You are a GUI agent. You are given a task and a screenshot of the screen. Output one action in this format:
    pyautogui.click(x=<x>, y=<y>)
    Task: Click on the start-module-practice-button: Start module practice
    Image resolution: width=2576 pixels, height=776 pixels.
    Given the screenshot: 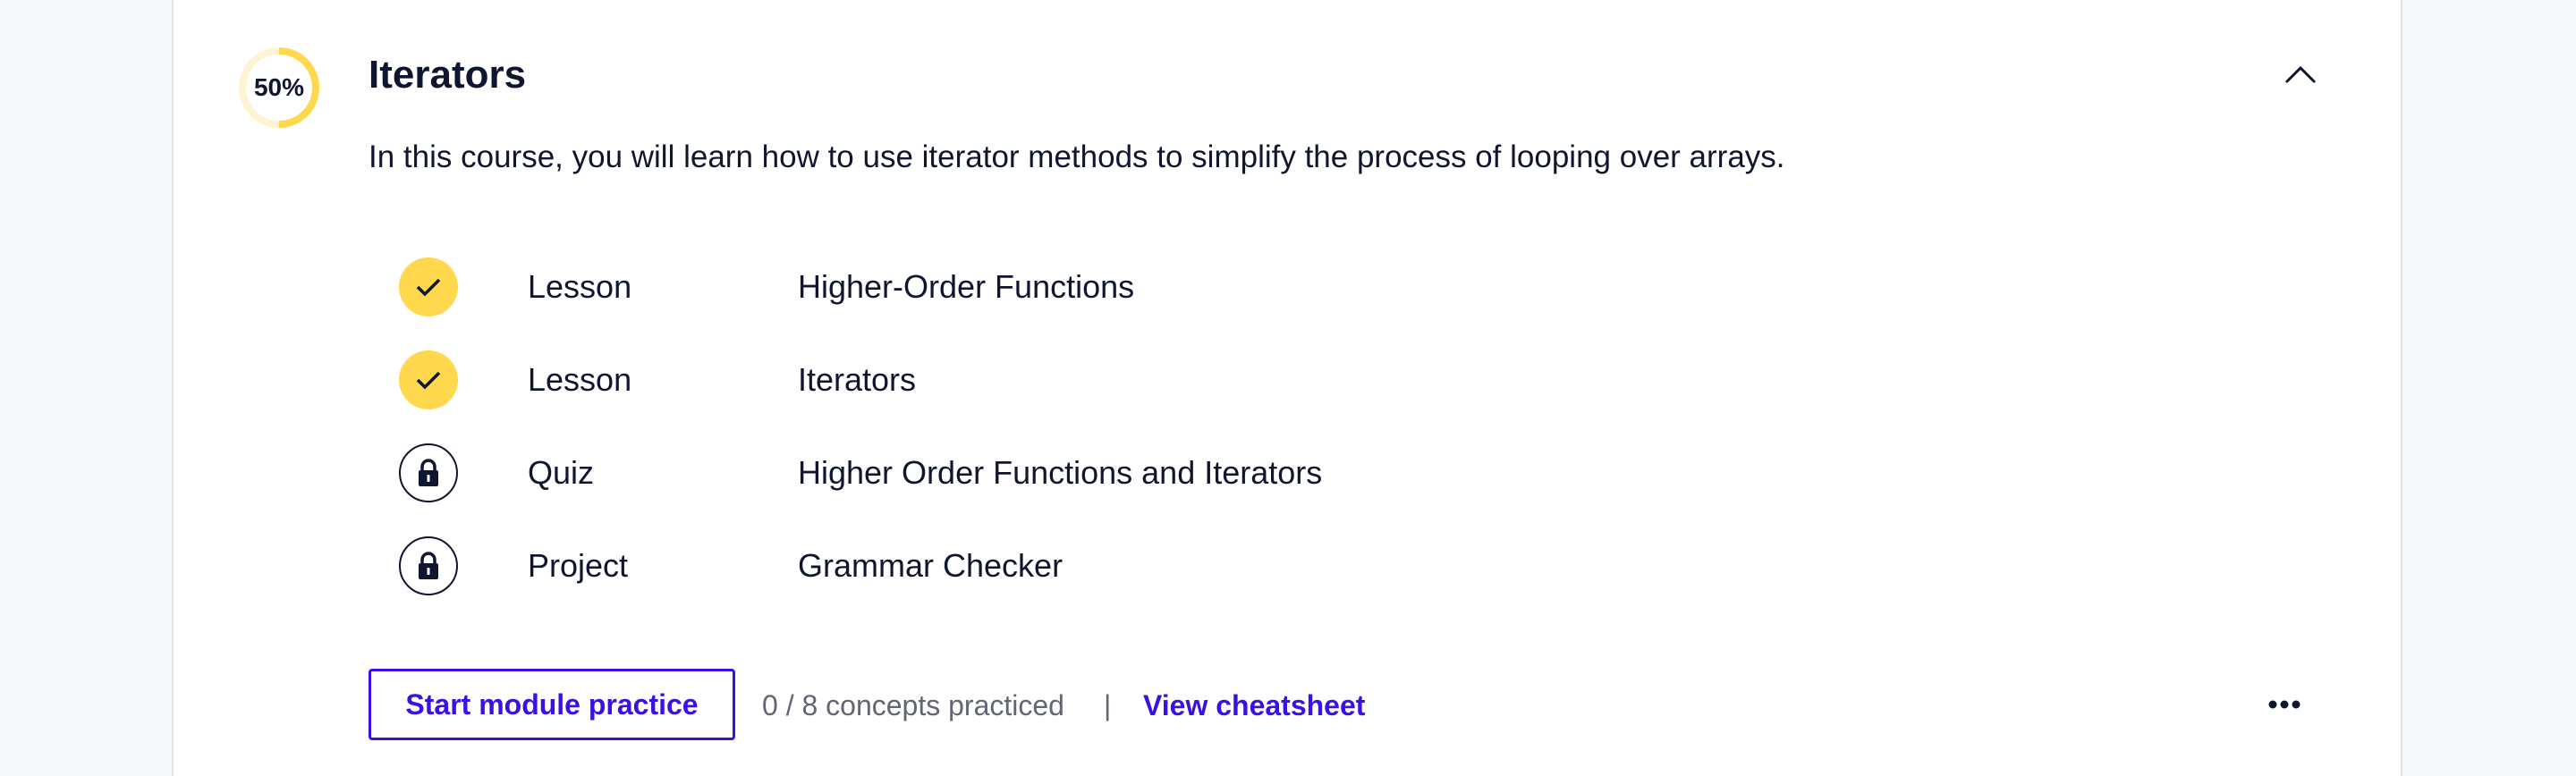 What is the action you would take?
    pyautogui.click(x=552, y=704)
    